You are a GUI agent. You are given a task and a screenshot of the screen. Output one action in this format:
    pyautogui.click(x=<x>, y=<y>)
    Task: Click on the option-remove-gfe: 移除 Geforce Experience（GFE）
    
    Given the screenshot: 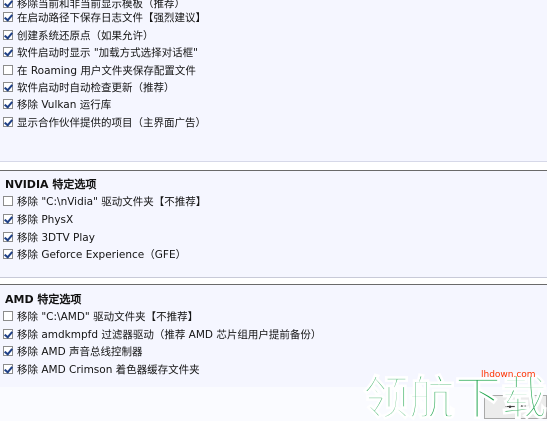 What is the action you would take?
    pyautogui.click(x=93, y=254)
    